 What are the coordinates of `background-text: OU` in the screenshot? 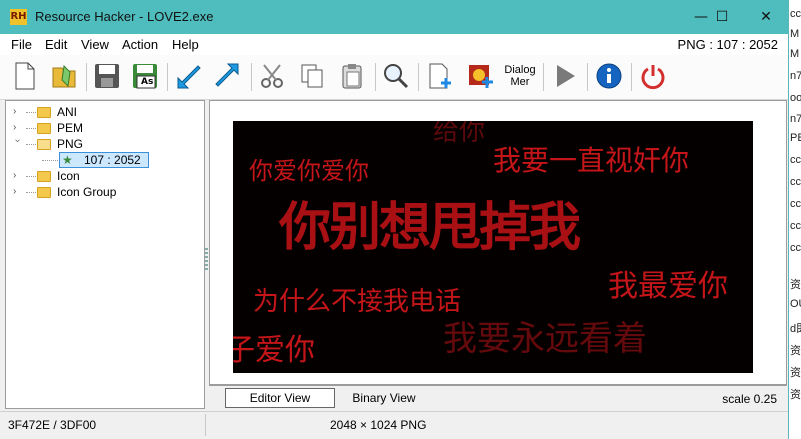 It's located at (795, 304).